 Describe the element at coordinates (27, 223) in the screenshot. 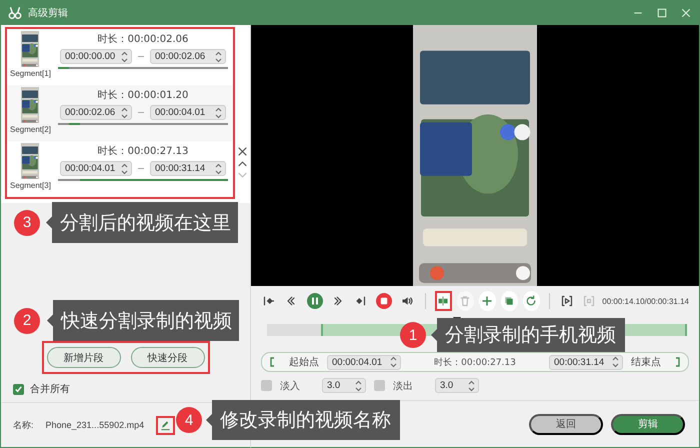

I see `step-badge: 3` at that location.